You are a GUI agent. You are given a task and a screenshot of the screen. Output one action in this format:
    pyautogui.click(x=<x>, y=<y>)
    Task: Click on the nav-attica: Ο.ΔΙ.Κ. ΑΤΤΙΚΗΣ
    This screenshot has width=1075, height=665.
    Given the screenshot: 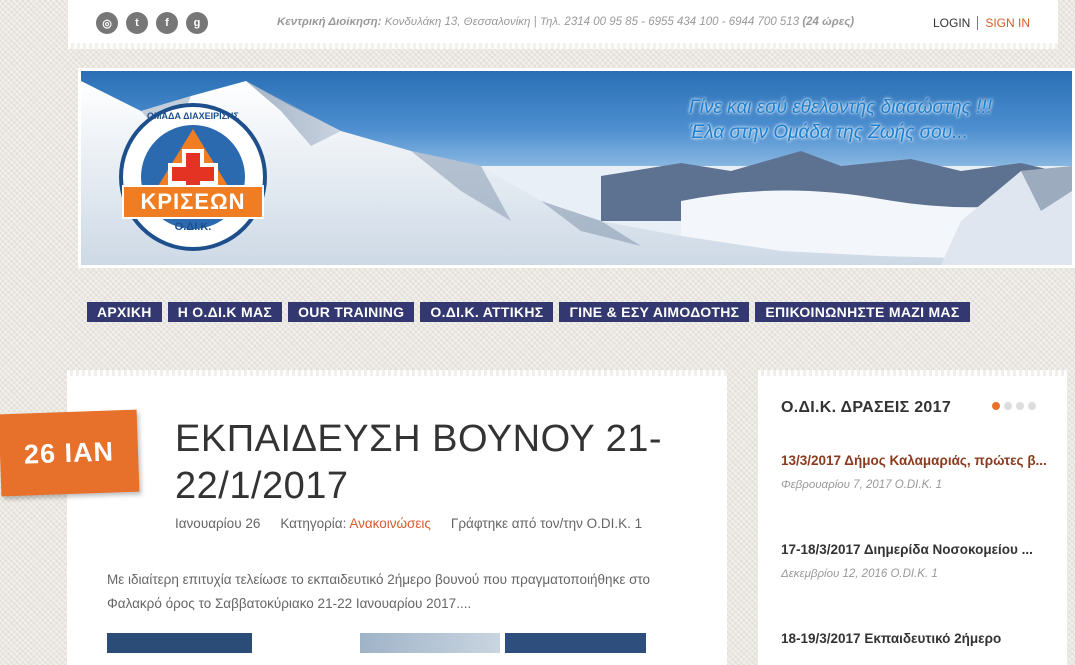 What is the action you would take?
    pyautogui.click(x=487, y=312)
    